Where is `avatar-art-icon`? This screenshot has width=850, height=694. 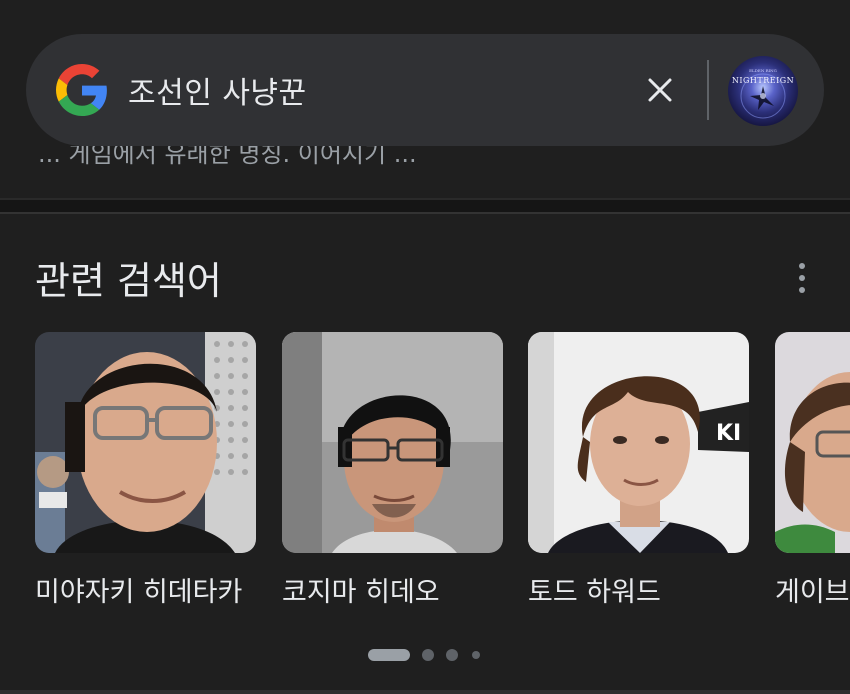
avatar-art-icon is located at coordinates (763, 96).